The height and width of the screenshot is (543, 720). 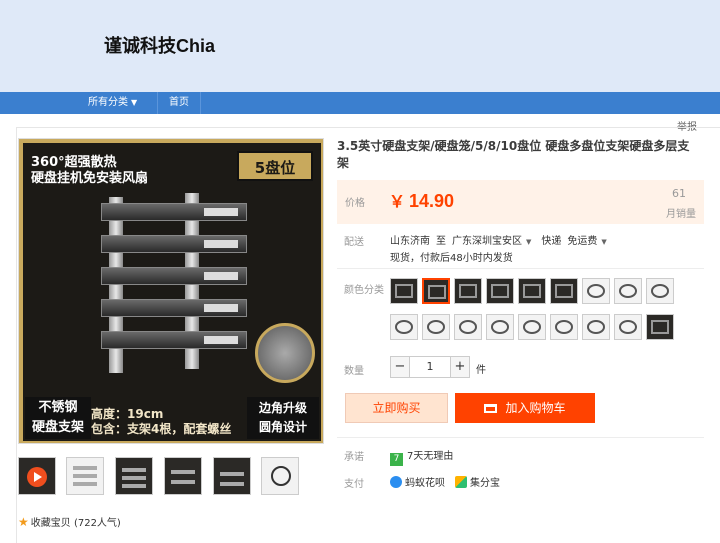 I want to click on ship-fee: 免运费, so click(x=582, y=241).